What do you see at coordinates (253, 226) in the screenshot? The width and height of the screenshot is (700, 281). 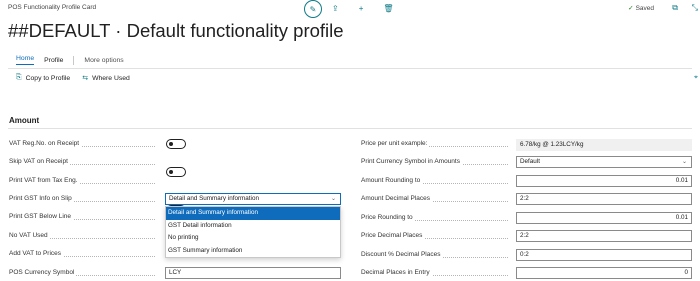 I see `dropdown-option: GST Detail information` at bounding box center [253, 226].